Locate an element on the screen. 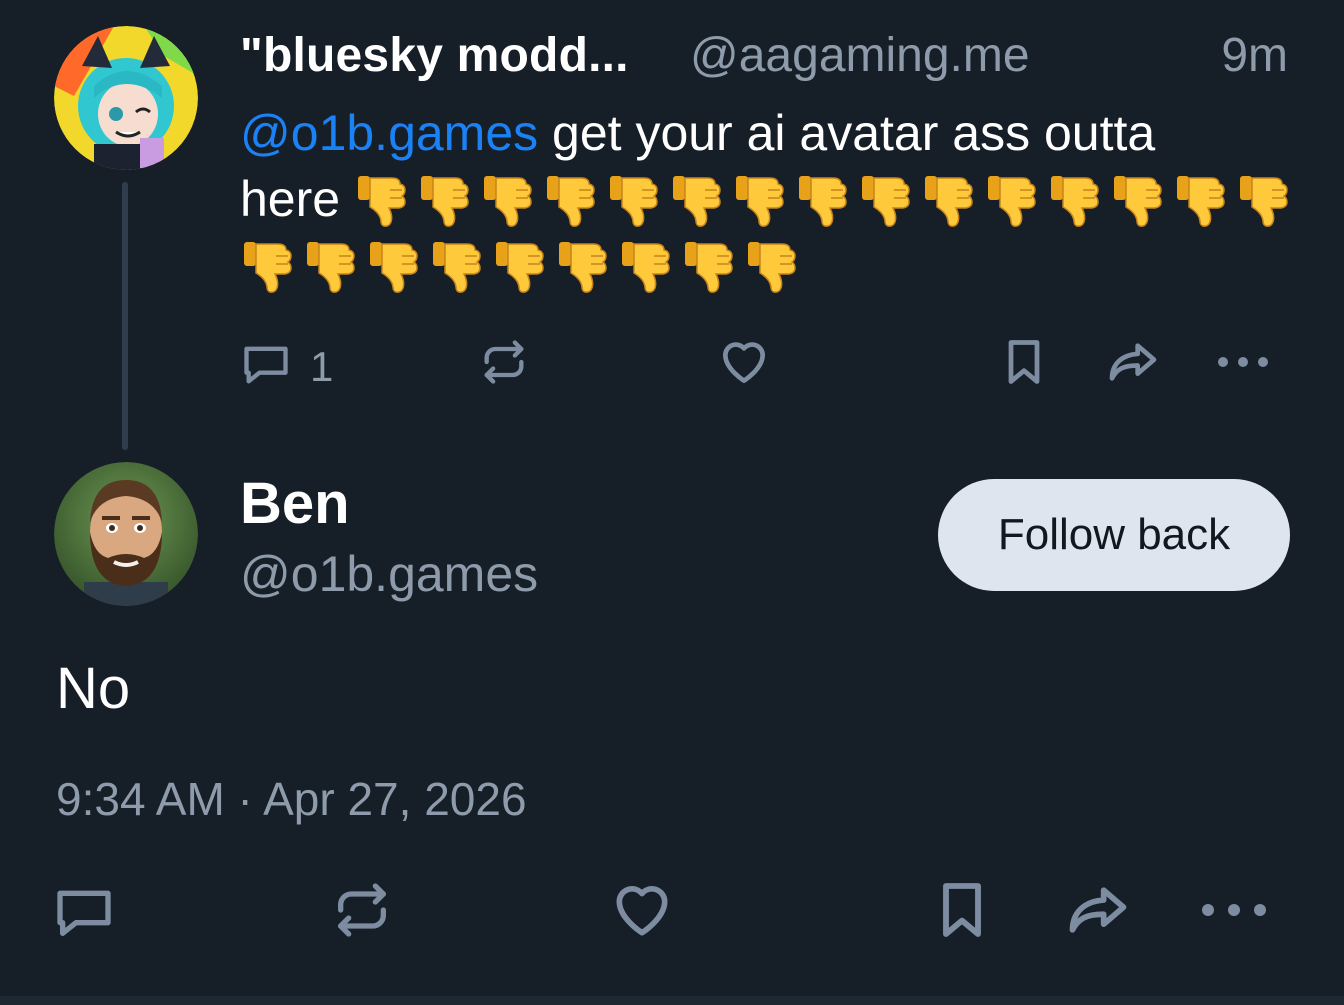  more-options-button-main is located at coordinates (1234, 912).